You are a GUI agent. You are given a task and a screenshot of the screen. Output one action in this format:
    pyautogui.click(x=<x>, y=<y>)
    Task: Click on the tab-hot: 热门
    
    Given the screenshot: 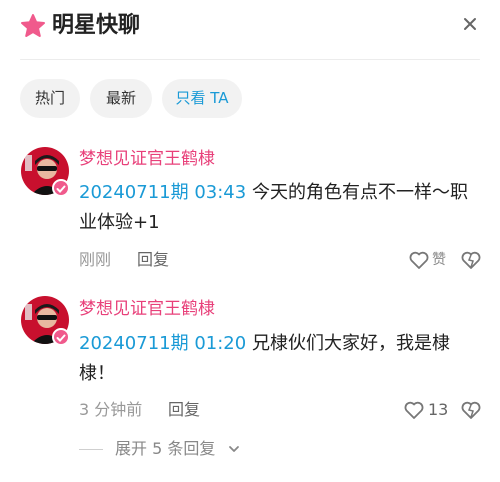 What is the action you would take?
    pyautogui.click(x=50, y=98)
    